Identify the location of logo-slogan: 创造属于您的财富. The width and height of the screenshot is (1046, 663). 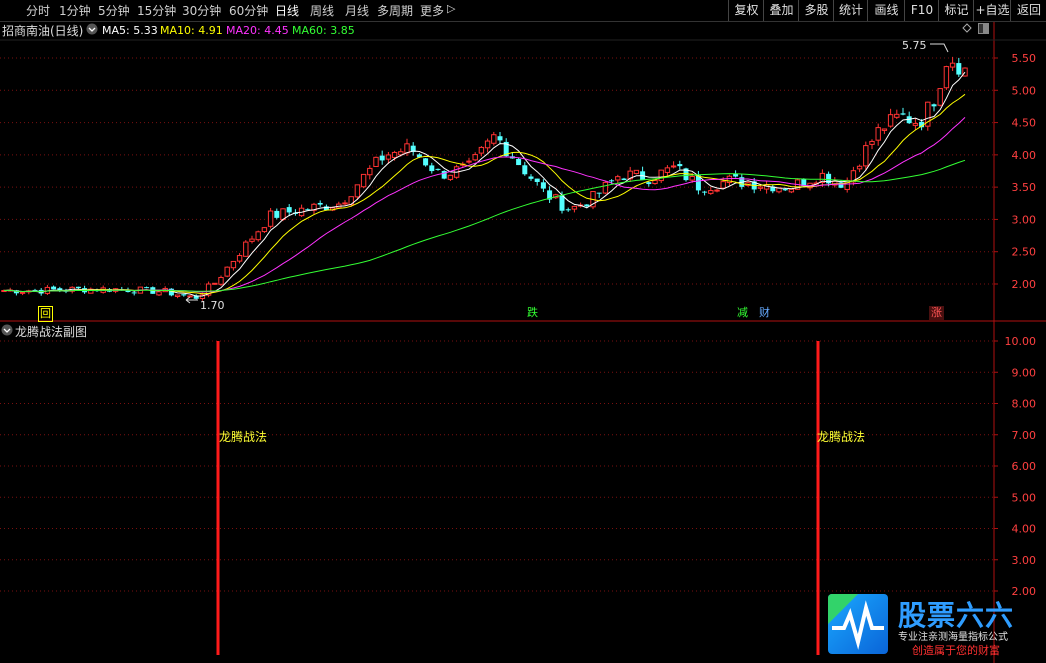
(956, 650).